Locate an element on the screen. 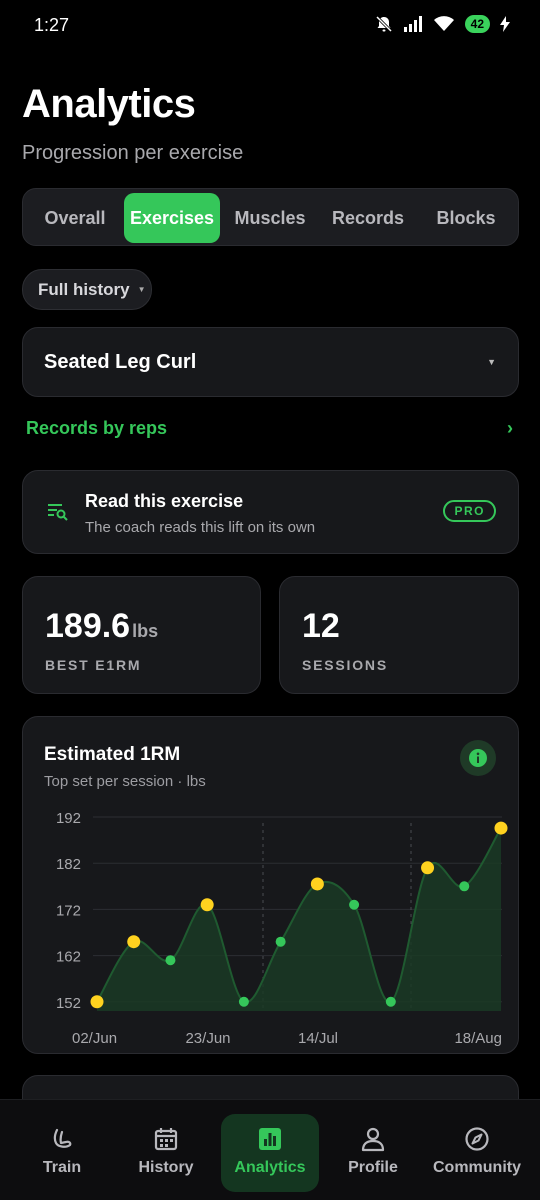 This screenshot has height=1200, width=540. exercise-selector: Seated Leg Curl ▼ is located at coordinates (270, 362).